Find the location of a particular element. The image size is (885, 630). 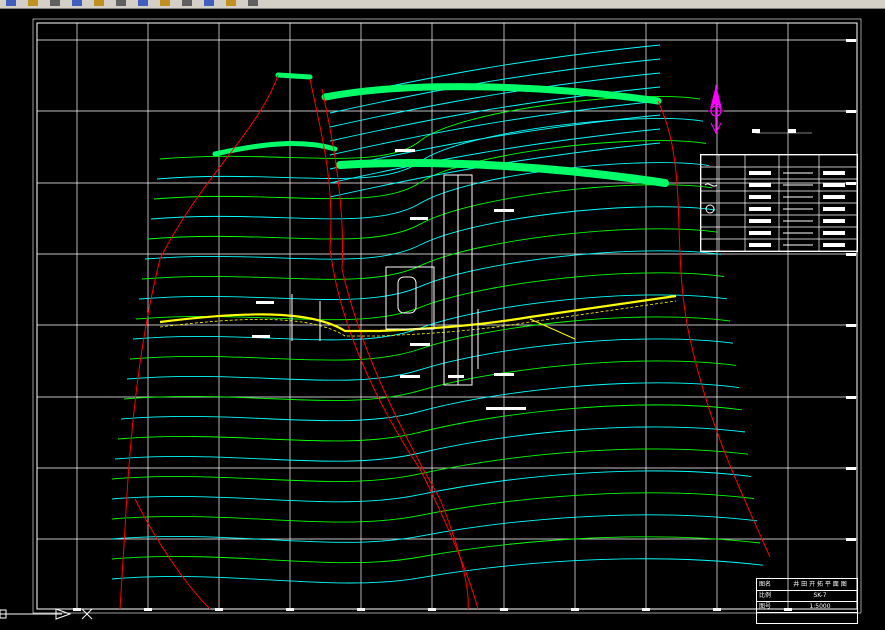

shaft-structures is located at coordinates (385, 280).